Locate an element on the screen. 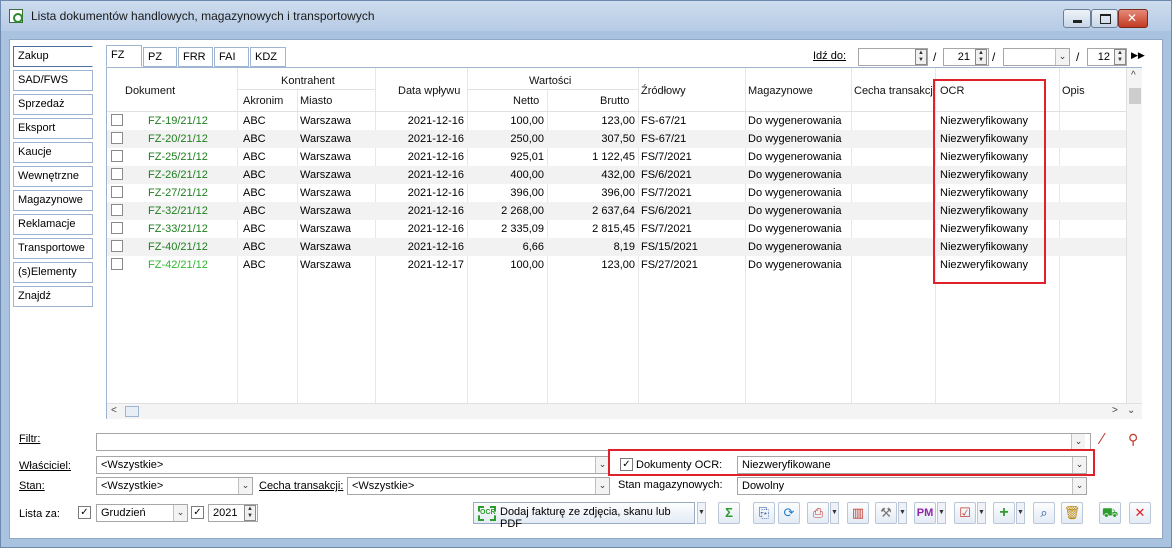 This screenshot has width=1172, height=548. sidebar-item-sprzedaz: Sprzedaż is located at coordinates (53, 104).